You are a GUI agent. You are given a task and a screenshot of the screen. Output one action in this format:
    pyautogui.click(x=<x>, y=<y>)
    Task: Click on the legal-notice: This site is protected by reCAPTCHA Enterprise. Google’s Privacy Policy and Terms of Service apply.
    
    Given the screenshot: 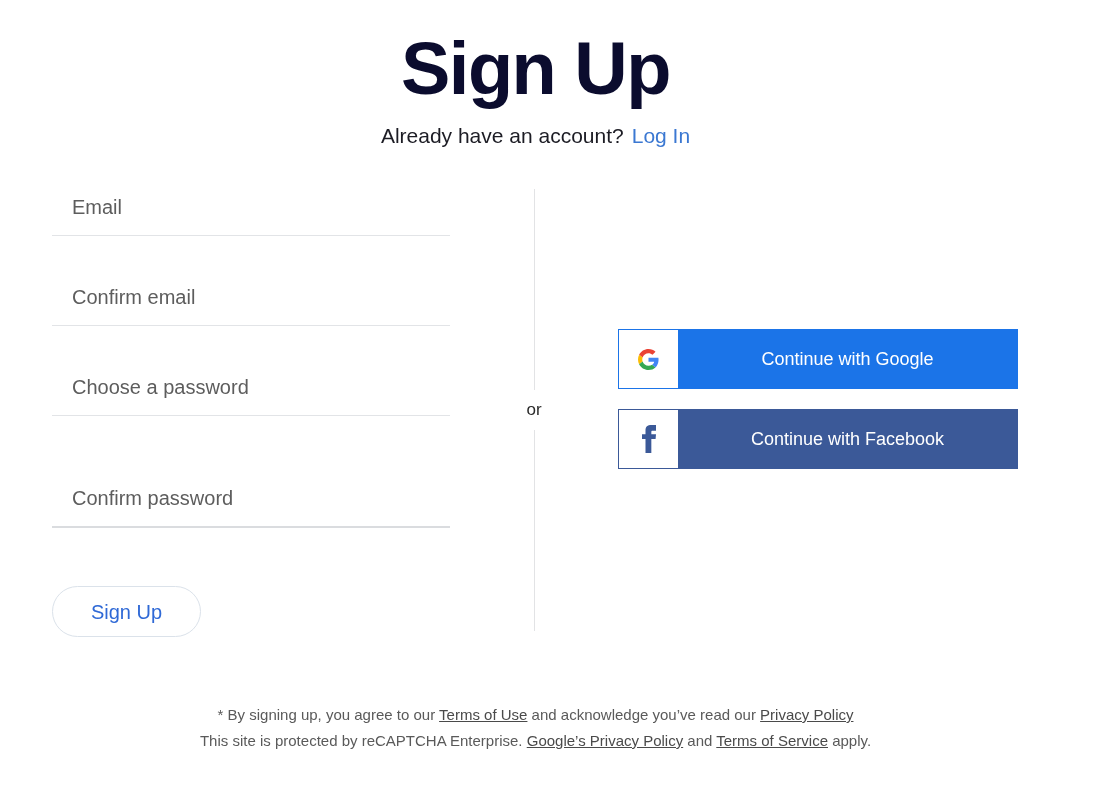 What is the action you would take?
    pyautogui.click(x=535, y=741)
    